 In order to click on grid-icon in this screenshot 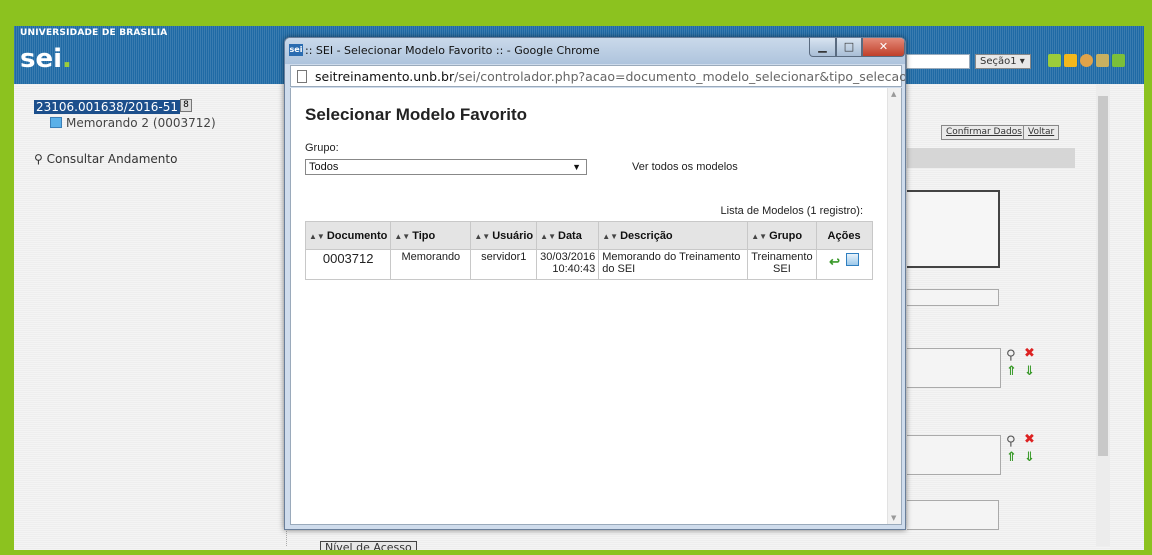, I will do `click(1054, 60)`.